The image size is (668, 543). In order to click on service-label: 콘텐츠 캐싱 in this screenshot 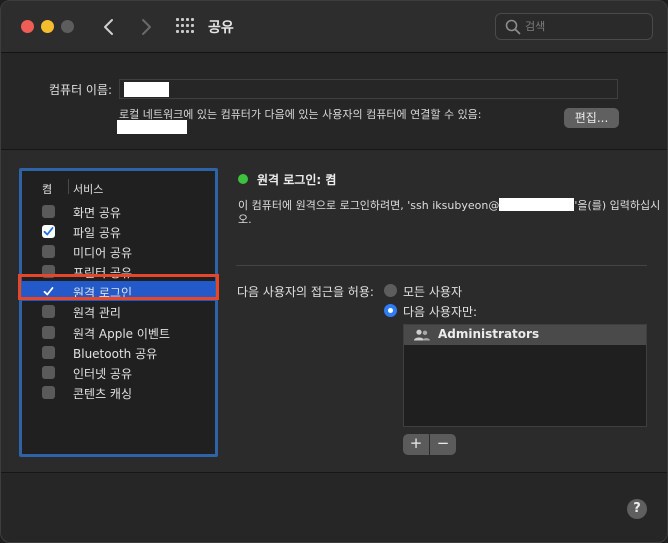, I will do `click(103, 393)`.